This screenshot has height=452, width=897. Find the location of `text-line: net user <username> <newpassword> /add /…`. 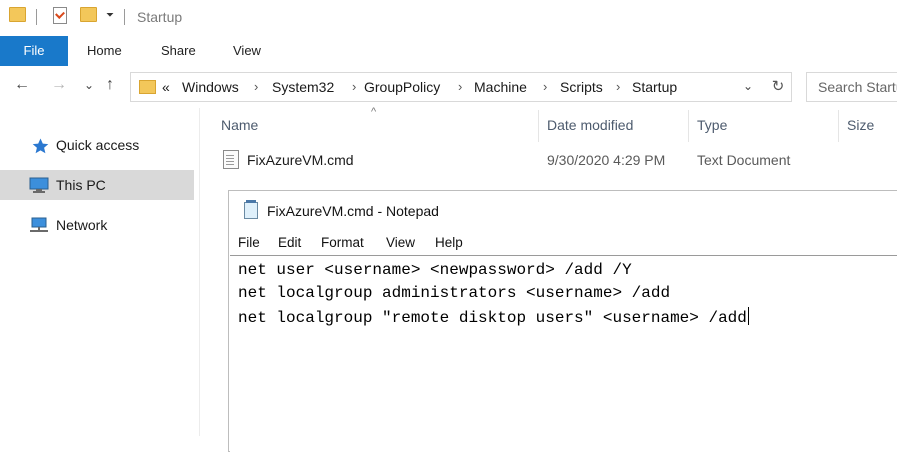

text-line: net user <username> <newpassword> /add /… is located at coordinates (435, 270).